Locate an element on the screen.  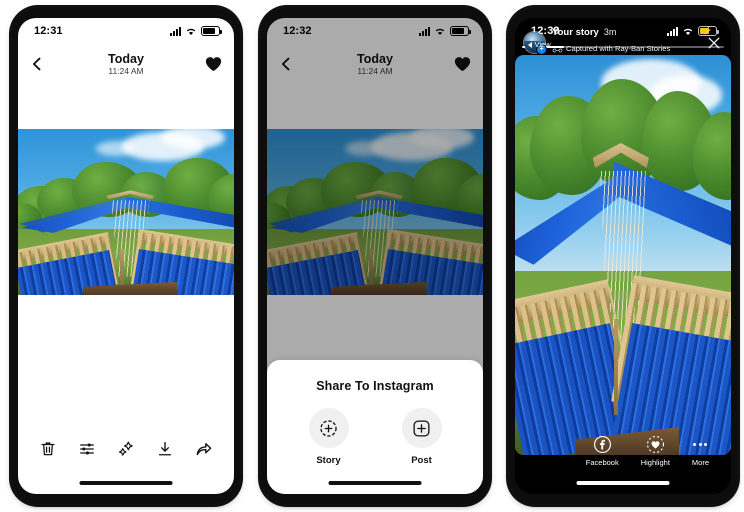
share-option-post: Post is located at coordinates (421, 437).